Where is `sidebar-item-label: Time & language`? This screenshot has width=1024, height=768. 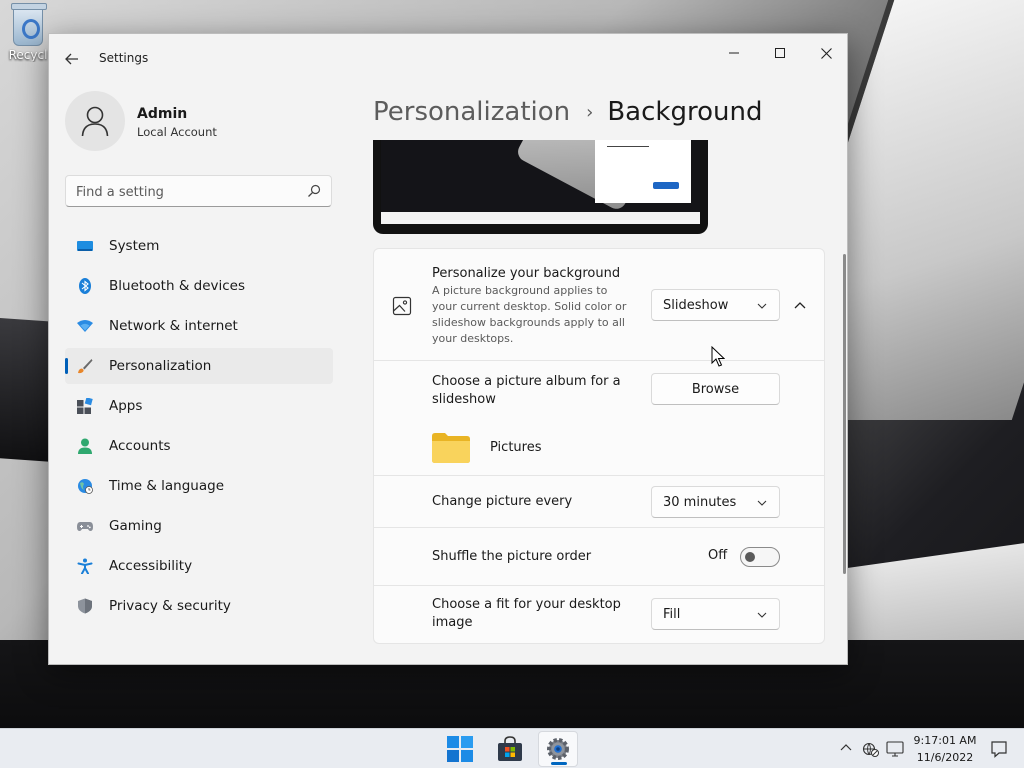
sidebar-item-label: Time & language is located at coordinates (167, 486).